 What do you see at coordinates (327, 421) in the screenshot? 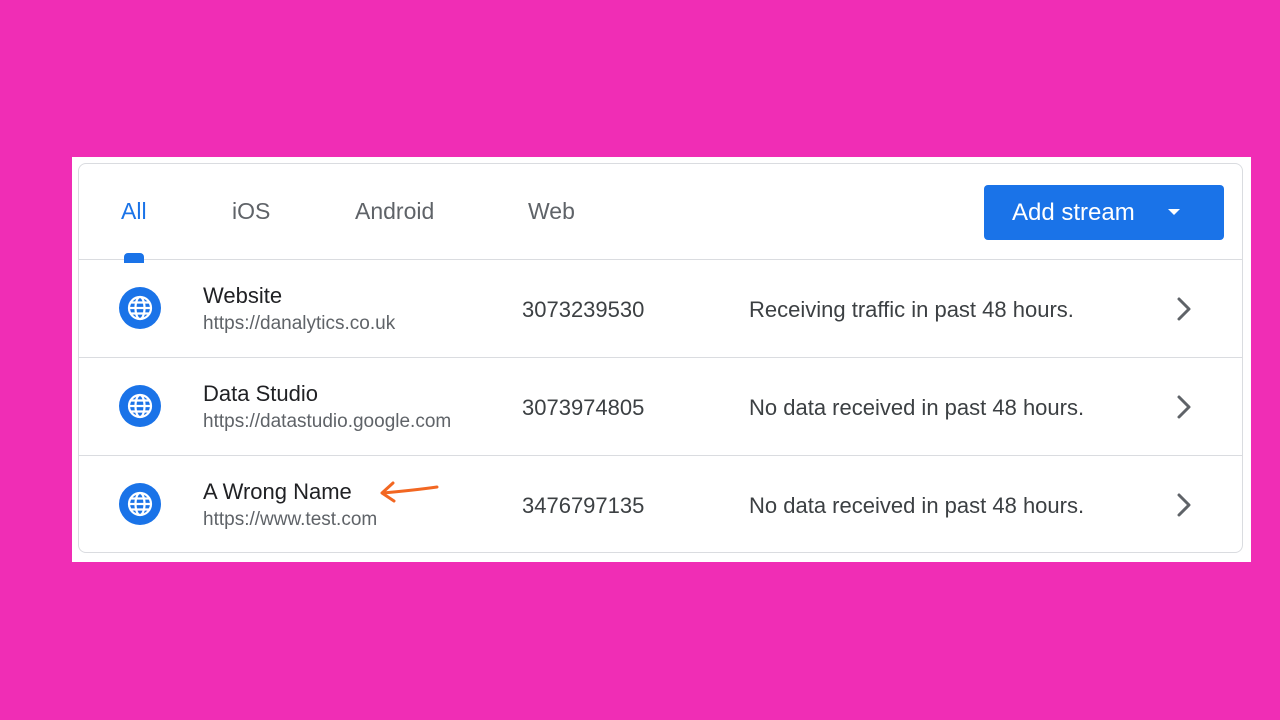
I see `stream-url: https://datastudio.google.com` at bounding box center [327, 421].